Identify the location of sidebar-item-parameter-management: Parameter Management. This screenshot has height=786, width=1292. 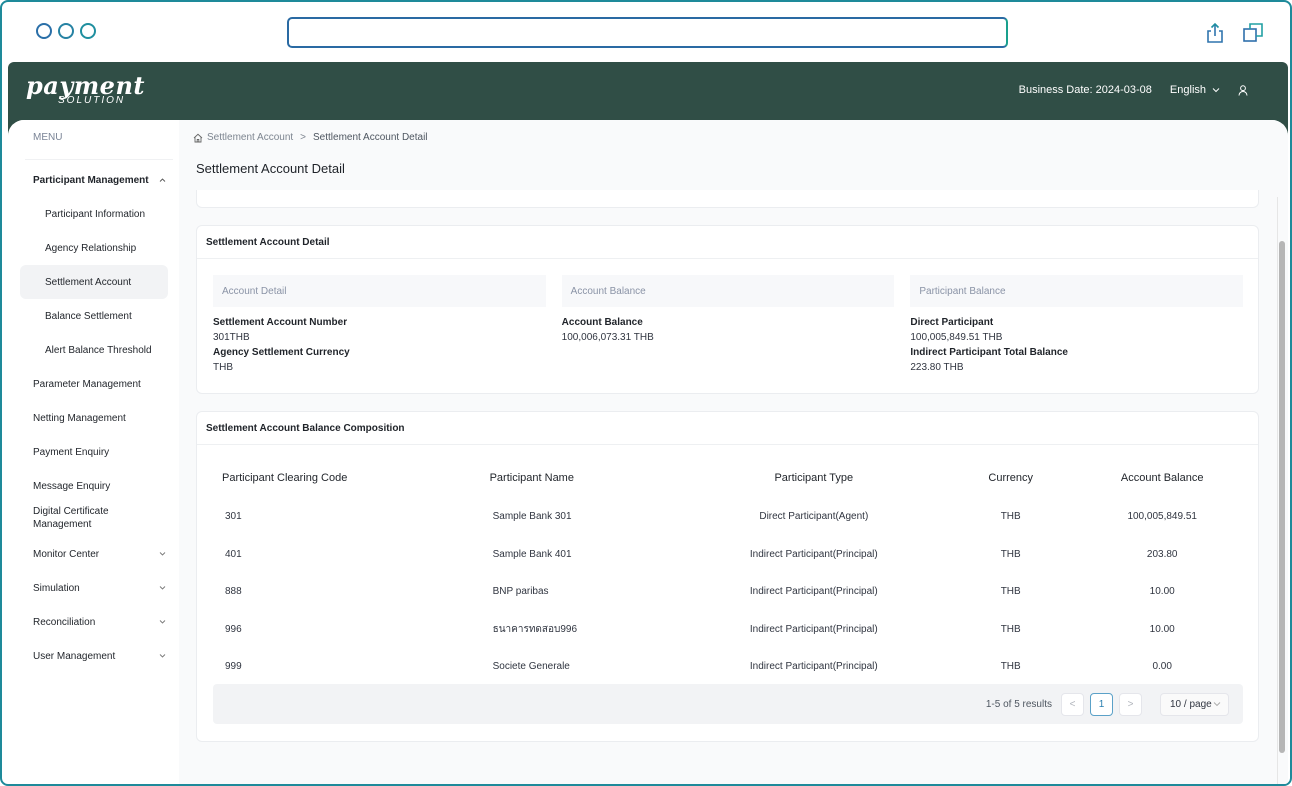
(94, 384).